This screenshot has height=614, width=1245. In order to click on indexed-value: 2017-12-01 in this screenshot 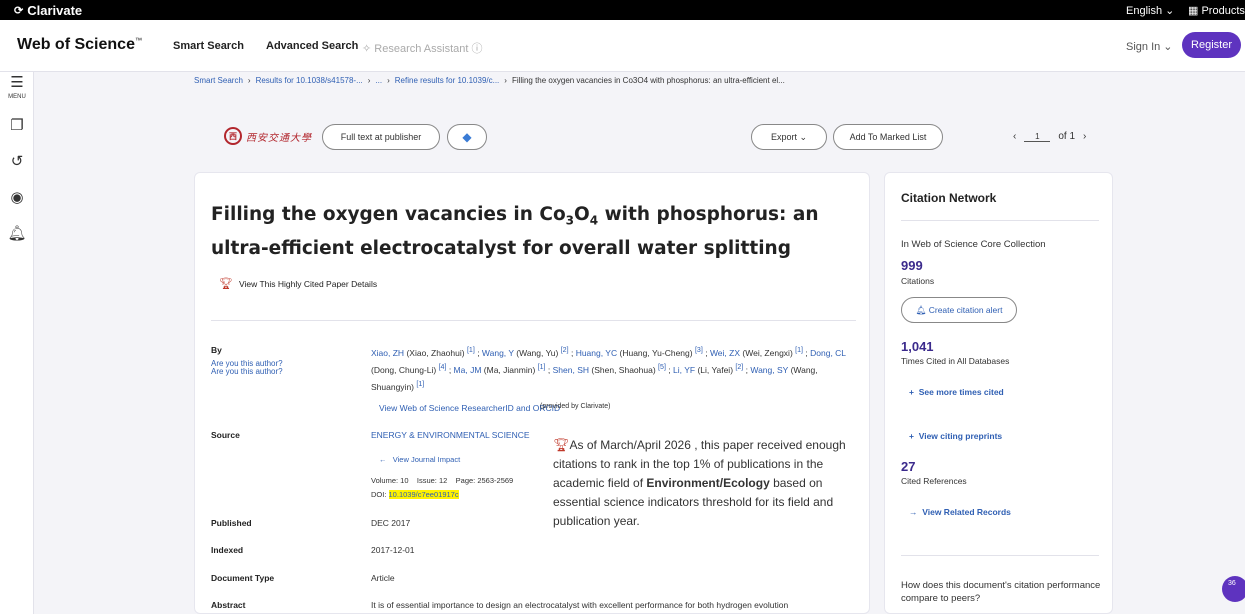, I will do `click(393, 550)`.